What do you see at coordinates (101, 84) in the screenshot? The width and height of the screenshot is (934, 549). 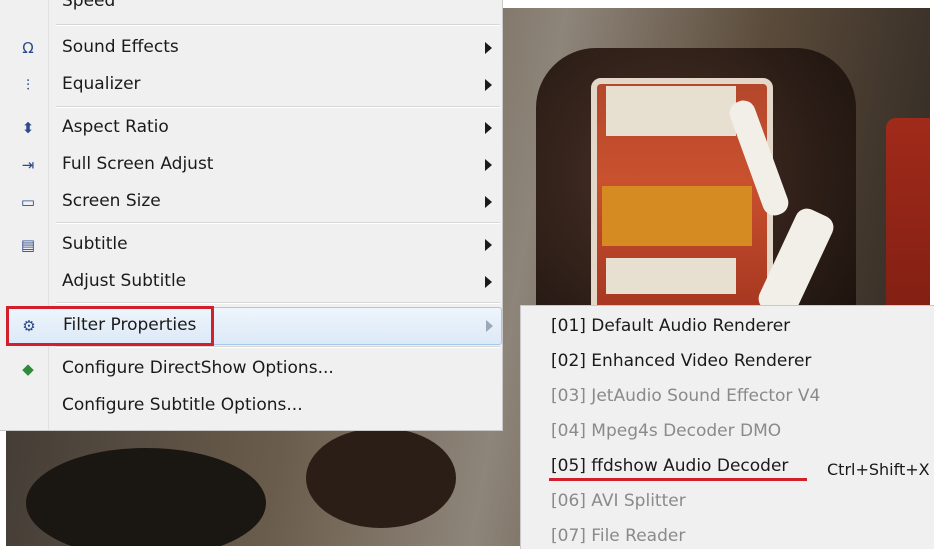 I see `menu-item-label: Equalizer` at bounding box center [101, 84].